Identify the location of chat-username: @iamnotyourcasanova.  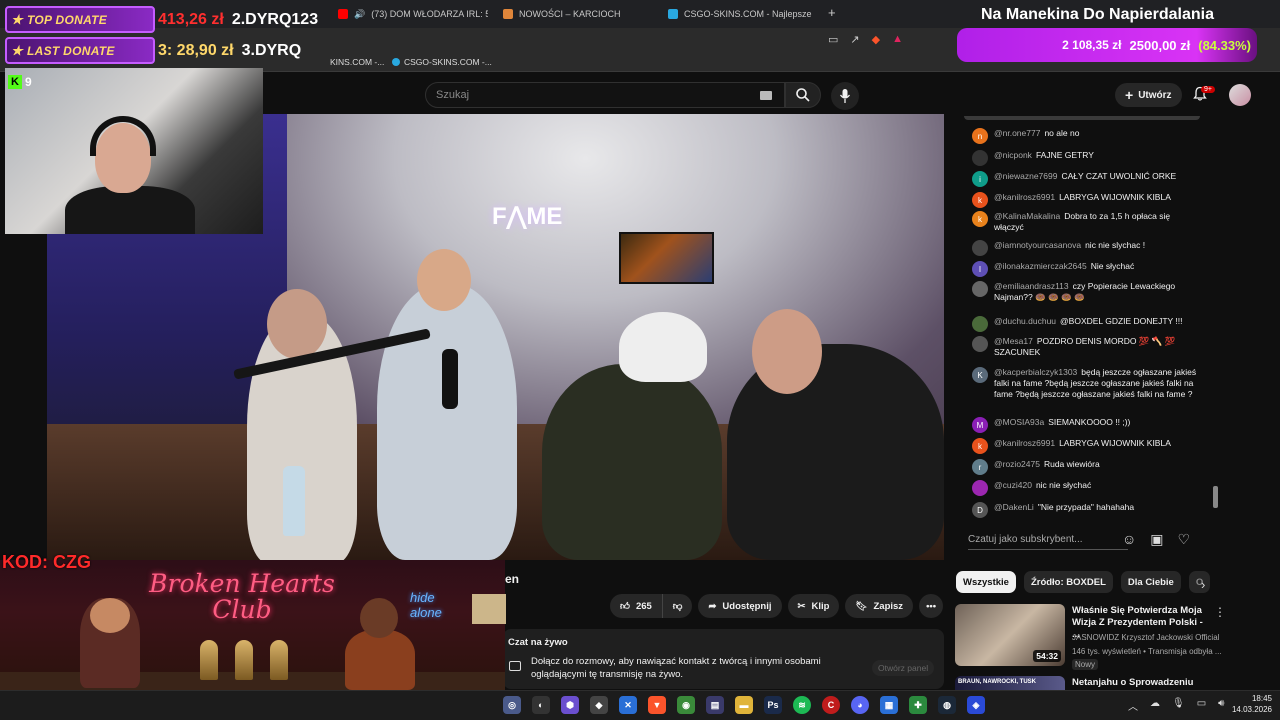
(1037, 245).